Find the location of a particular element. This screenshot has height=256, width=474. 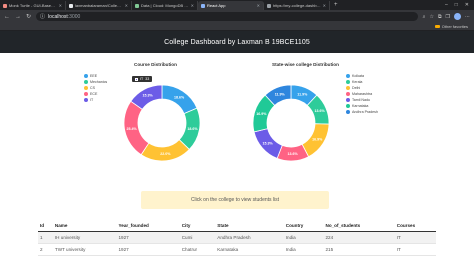

column-header: Country is located at coordinates (303, 226).